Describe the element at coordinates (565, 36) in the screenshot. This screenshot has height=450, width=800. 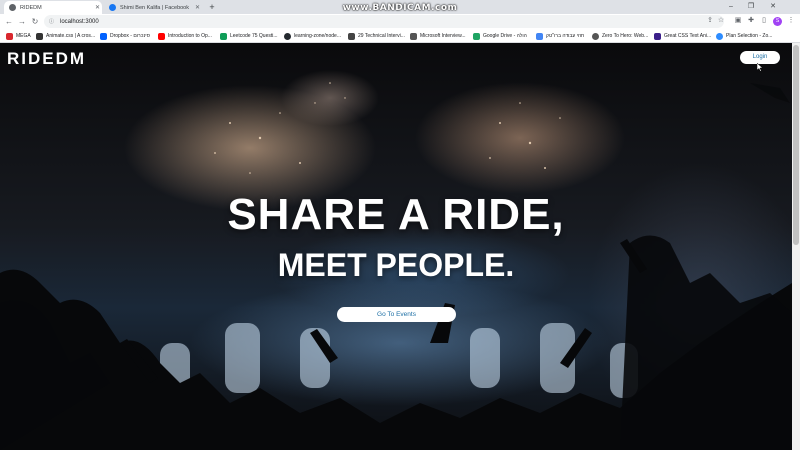
I see `bookmark-label: חוזי עבודה ברו"טק` at that location.